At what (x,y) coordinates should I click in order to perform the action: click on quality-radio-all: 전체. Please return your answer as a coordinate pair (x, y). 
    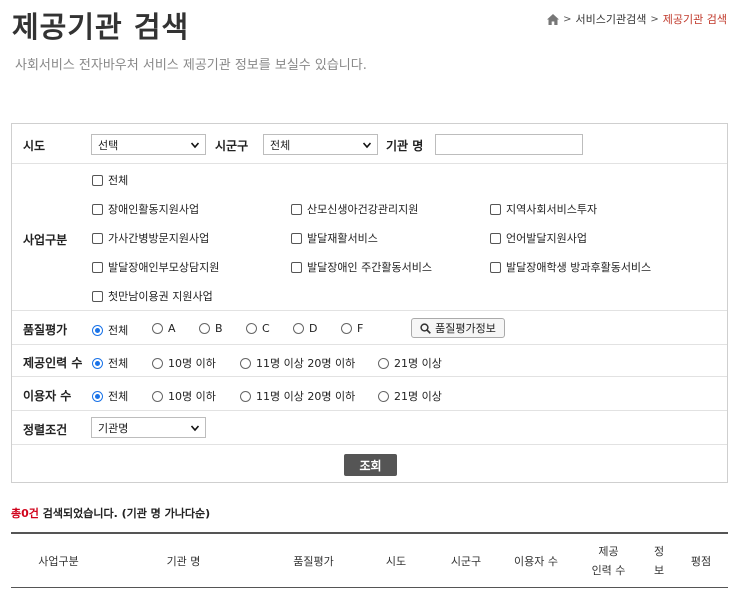
    Looking at the image, I should click on (110, 330).